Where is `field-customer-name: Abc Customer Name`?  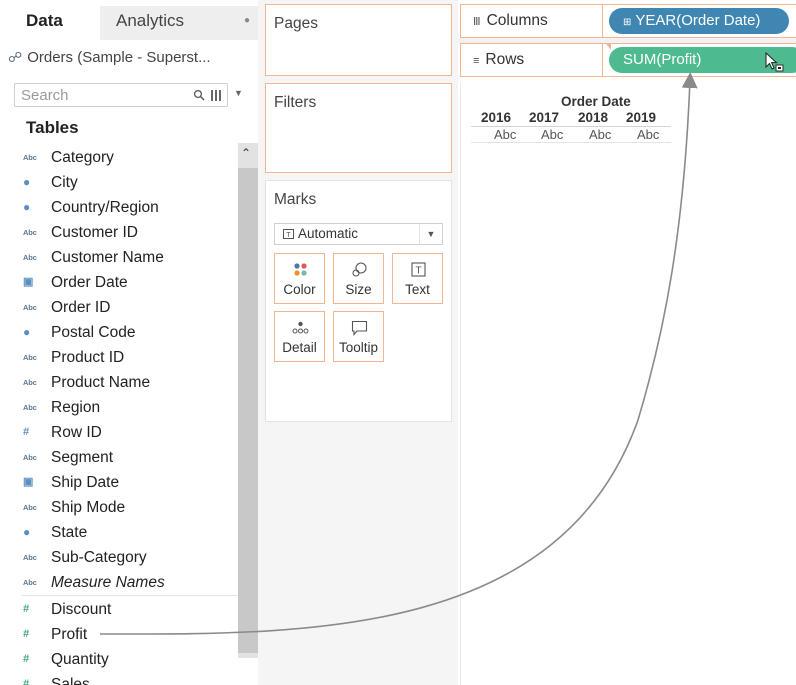 field-customer-name: Abc Customer Name is located at coordinates (119, 257).